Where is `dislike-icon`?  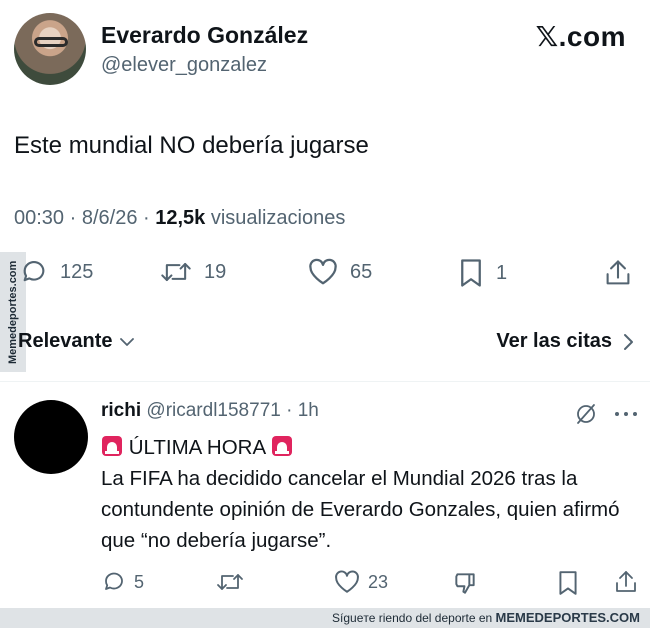 dislike-icon is located at coordinates (465, 583).